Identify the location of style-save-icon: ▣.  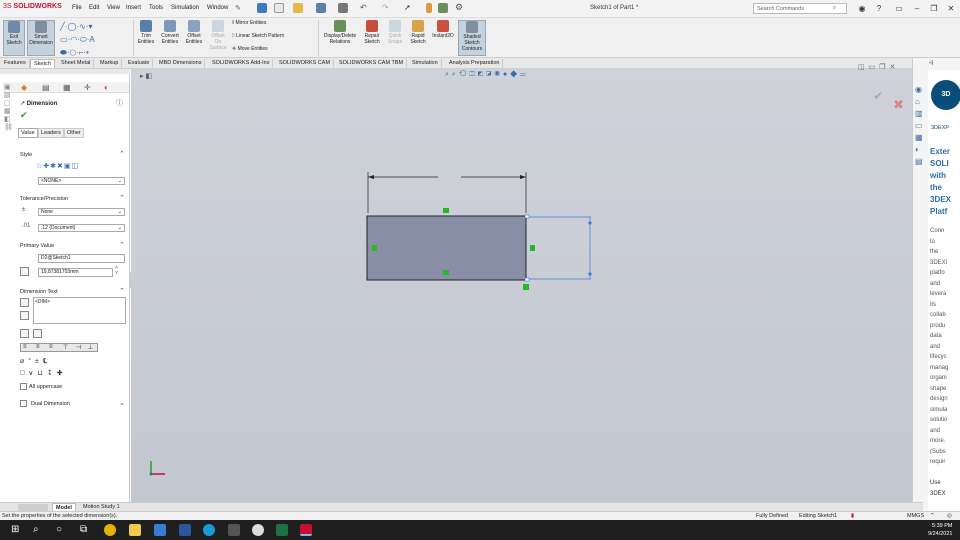
(68, 166).